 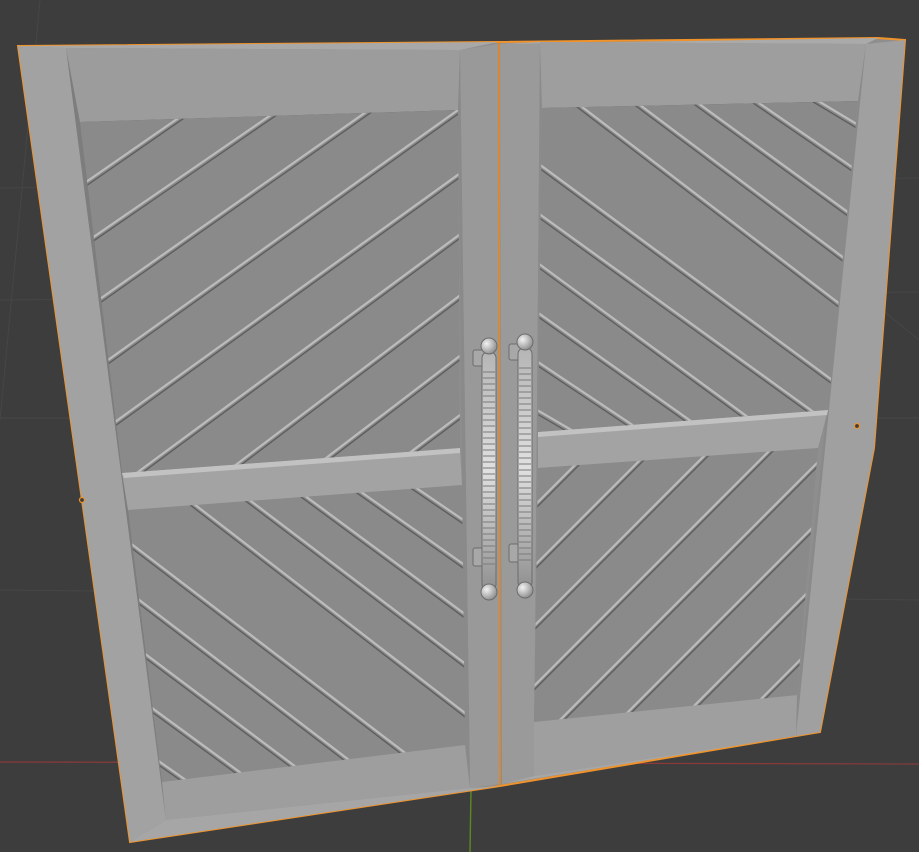 I want to click on vertex-marker-right, so click(x=857, y=426).